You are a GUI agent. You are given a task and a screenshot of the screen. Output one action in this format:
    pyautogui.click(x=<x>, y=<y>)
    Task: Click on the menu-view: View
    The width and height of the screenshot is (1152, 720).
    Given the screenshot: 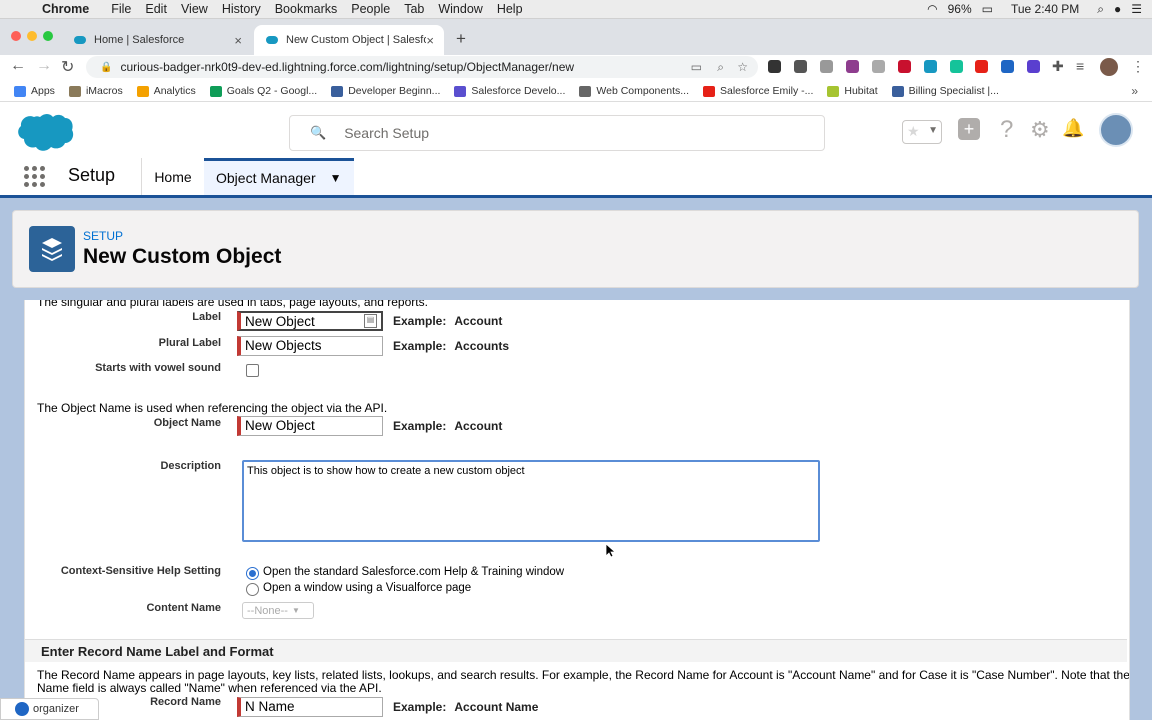 What is the action you would take?
    pyautogui.click(x=194, y=9)
    